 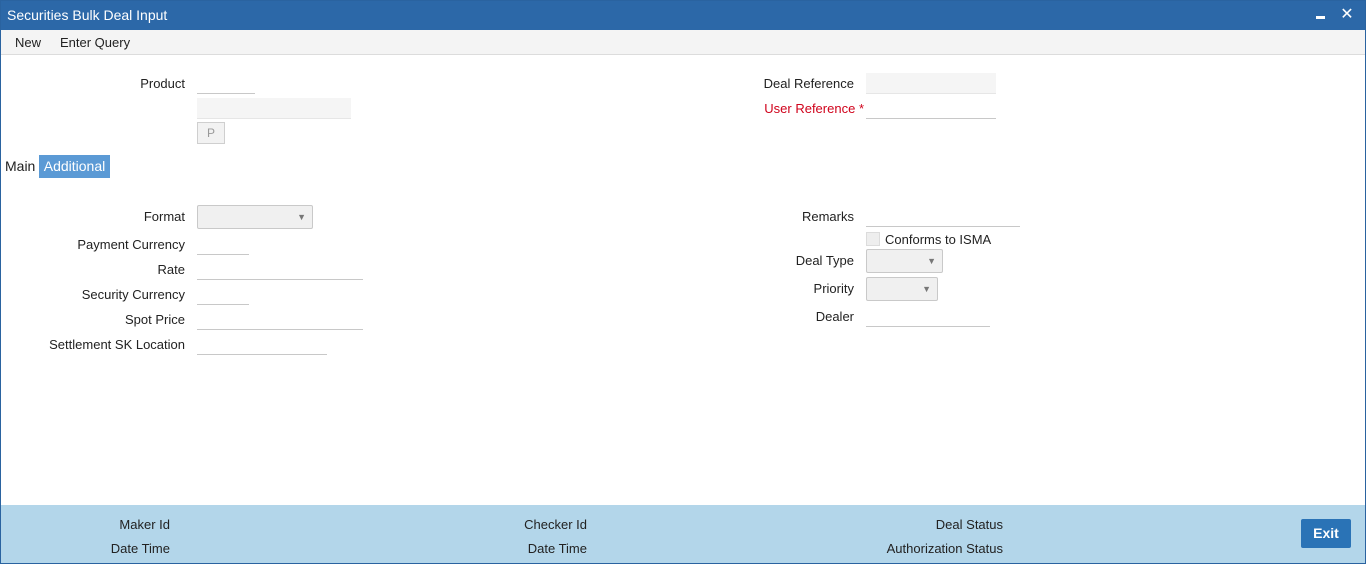 What do you see at coordinates (226, 83) in the screenshot?
I see `product-code-input` at bounding box center [226, 83].